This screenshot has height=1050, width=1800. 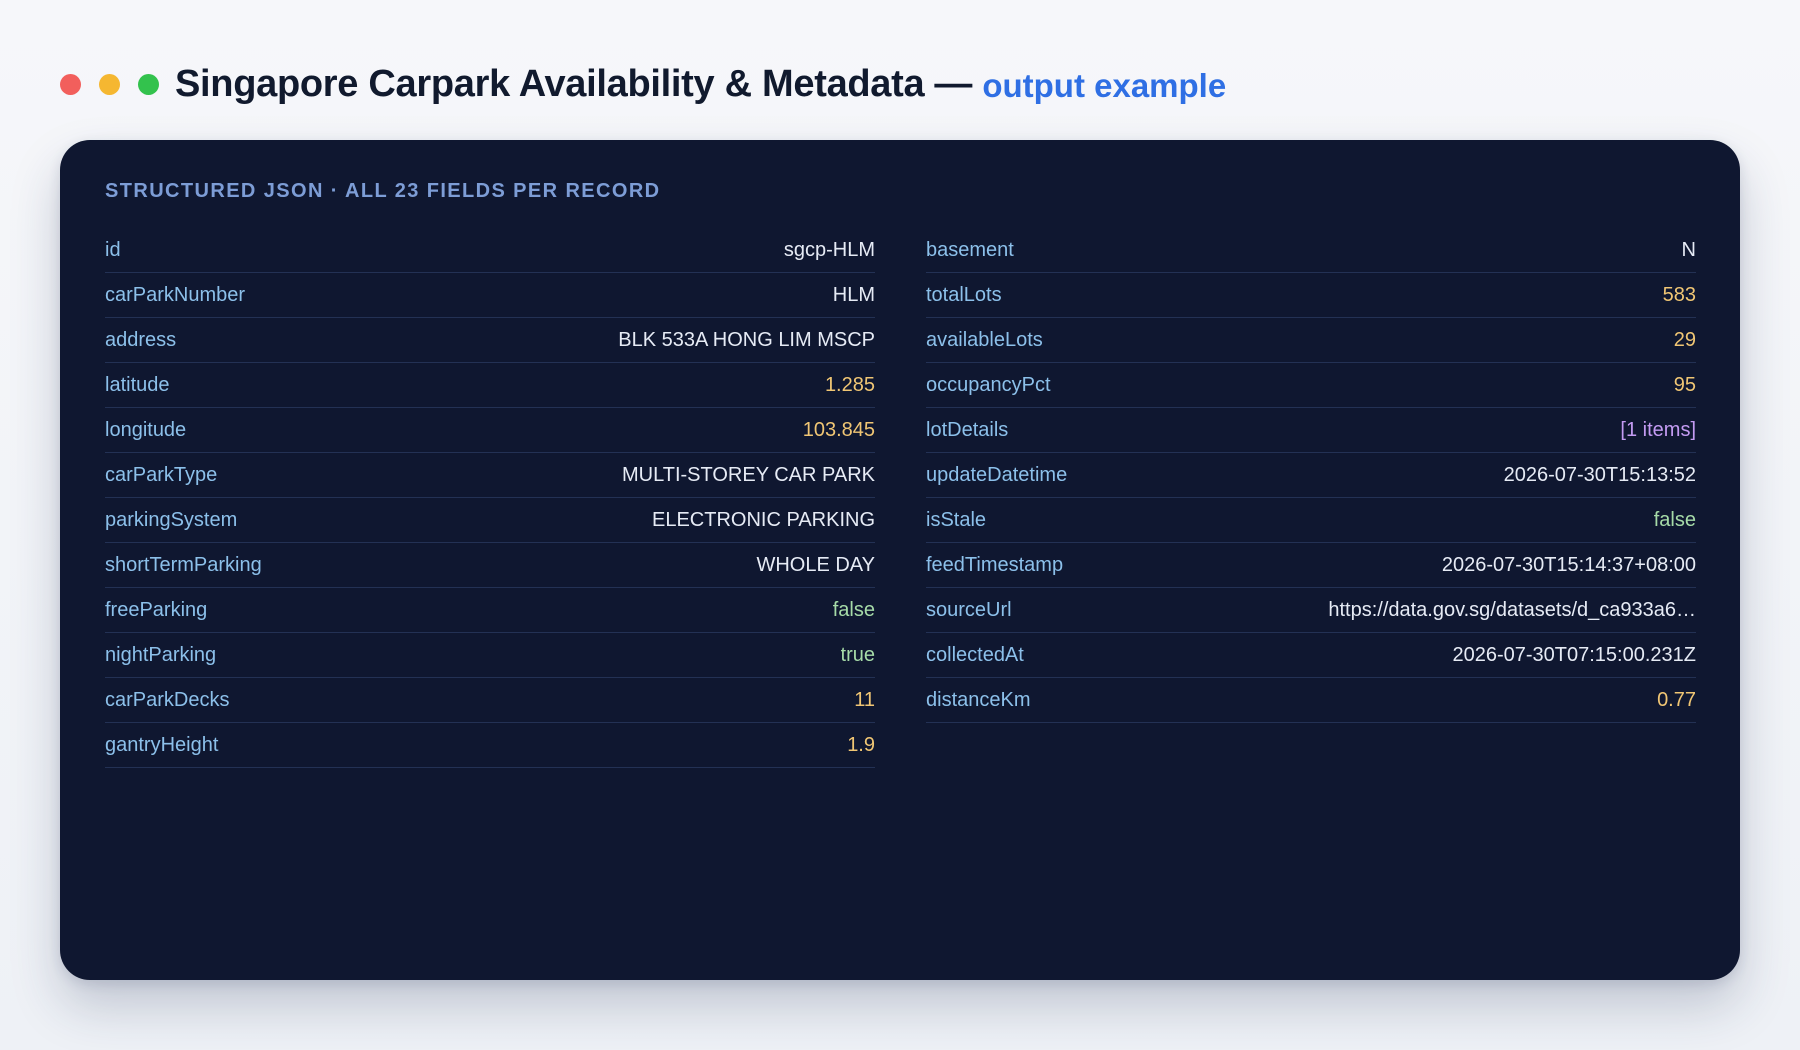 I want to click on field-key: freeParking, so click(x=156, y=609).